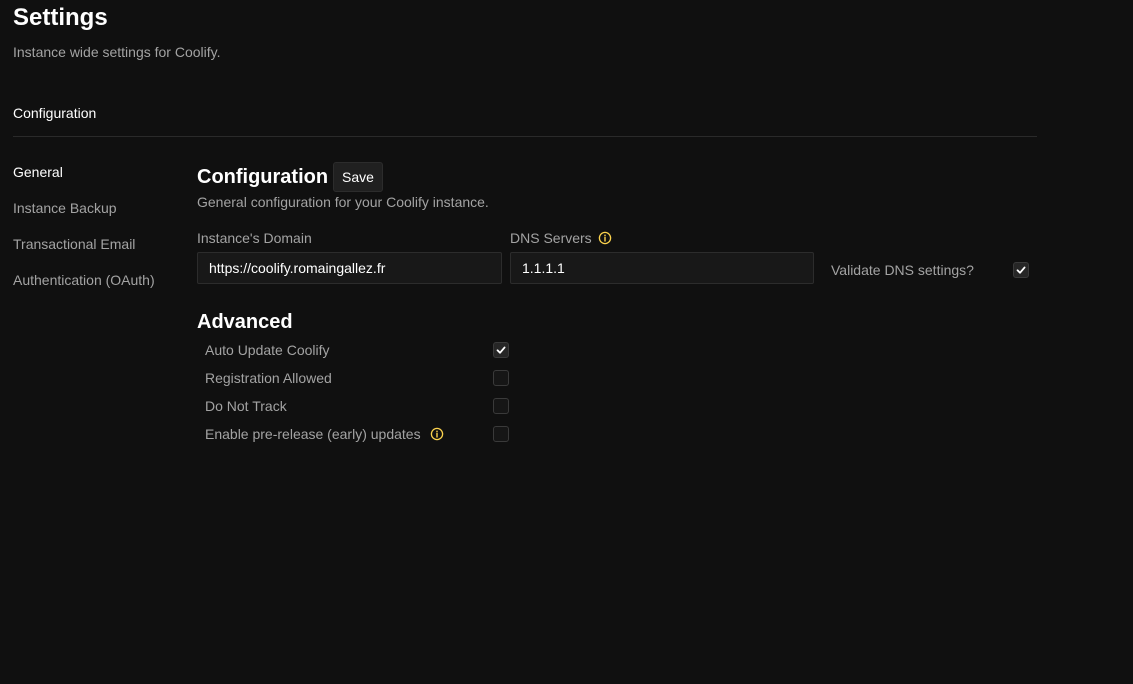  What do you see at coordinates (268, 378) in the screenshot?
I see `registration-allowed-label: Registration Allowed` at bounding box center [268, 378].